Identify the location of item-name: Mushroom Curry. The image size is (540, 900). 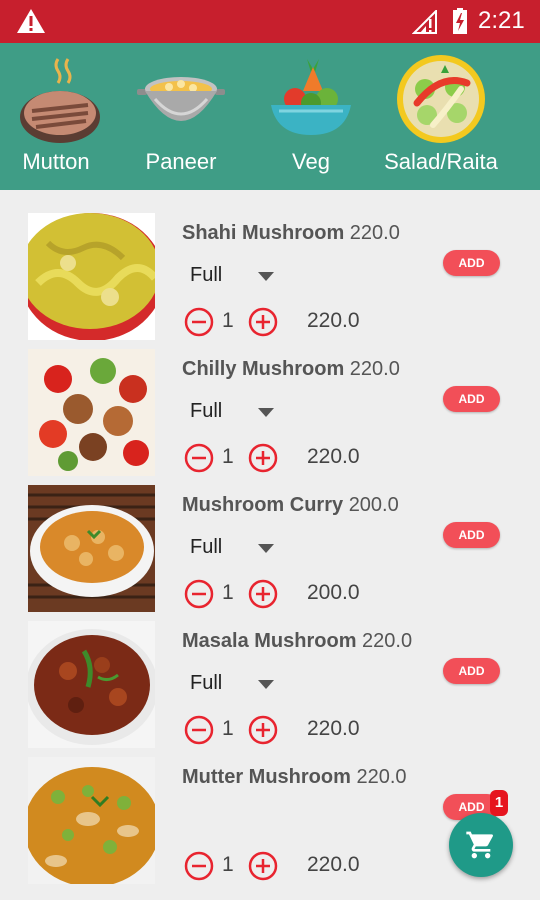
(263, 505).